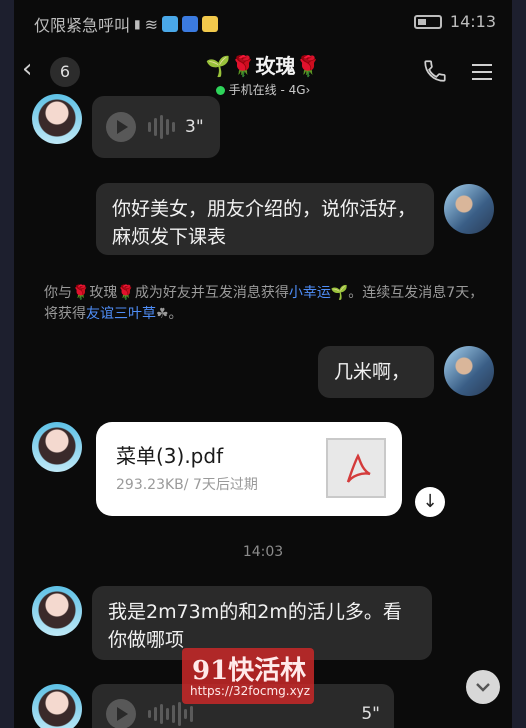 The height and width of the screenshot is (728, 526). Describe the element at coordinates (472, 21) in the screenshot. I see `clock: 14:13` at that location.